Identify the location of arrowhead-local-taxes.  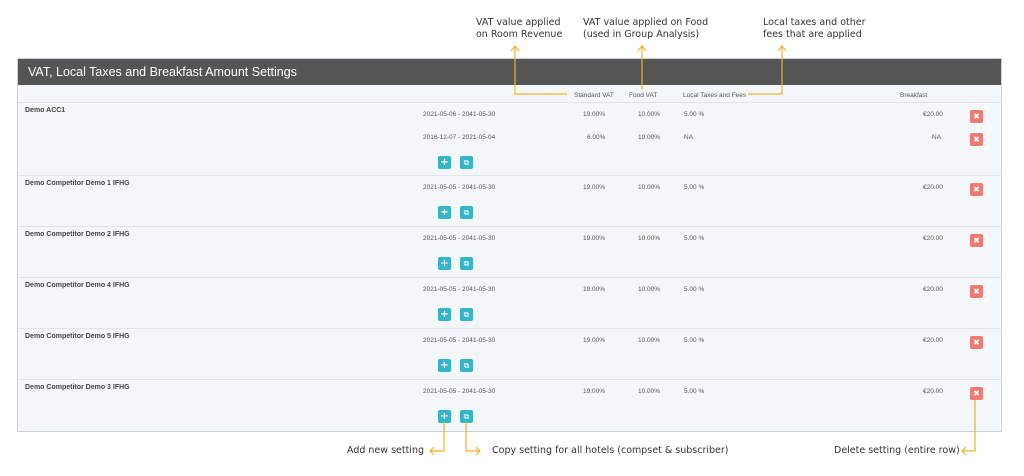
(782, 48).